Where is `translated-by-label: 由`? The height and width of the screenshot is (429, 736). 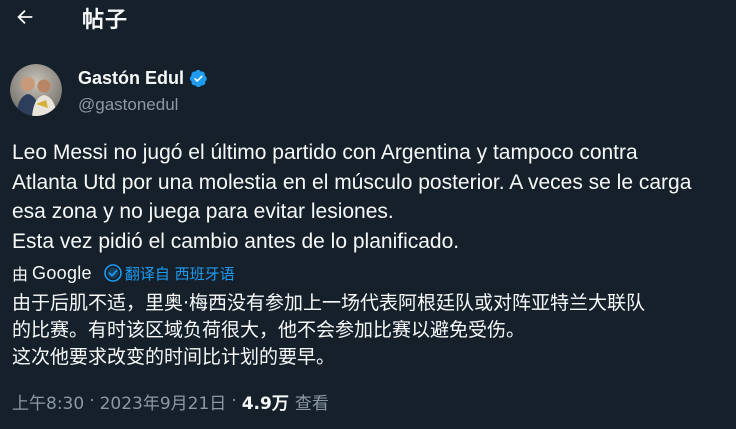 translated-by-label: 由 is located at coordinates (20, 274).